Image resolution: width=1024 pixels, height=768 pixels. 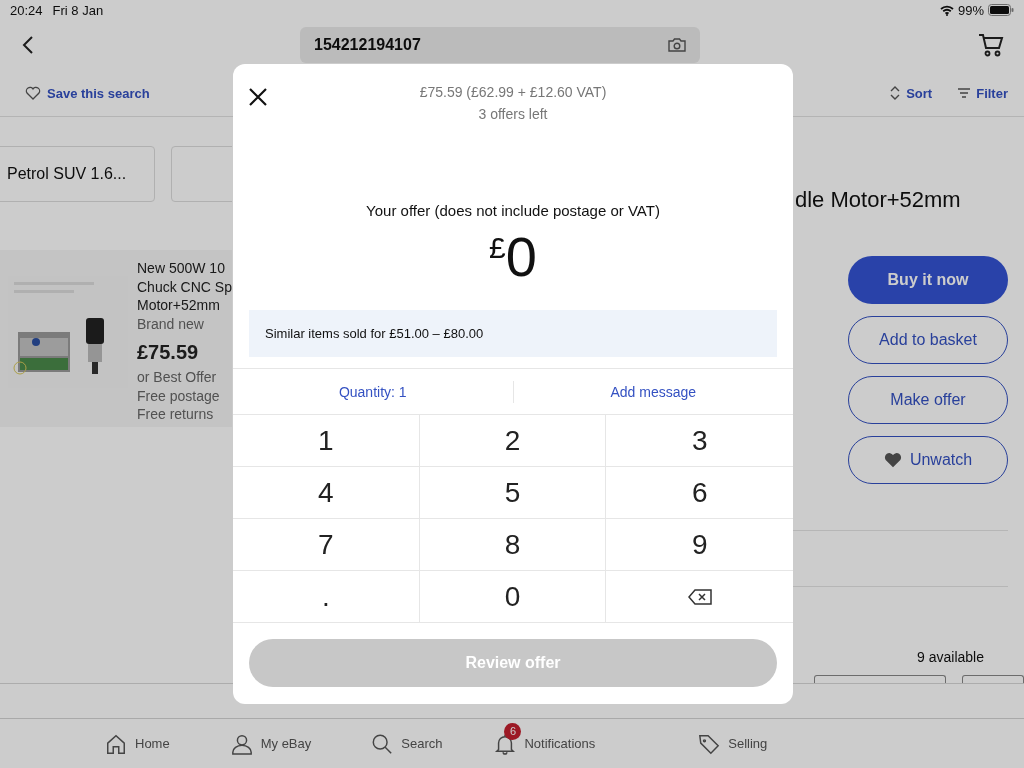 What do you see at coordinates (87, 93) in the screenshot?
I see `save-search-link: Save this search` at bounding box center [87, 93].